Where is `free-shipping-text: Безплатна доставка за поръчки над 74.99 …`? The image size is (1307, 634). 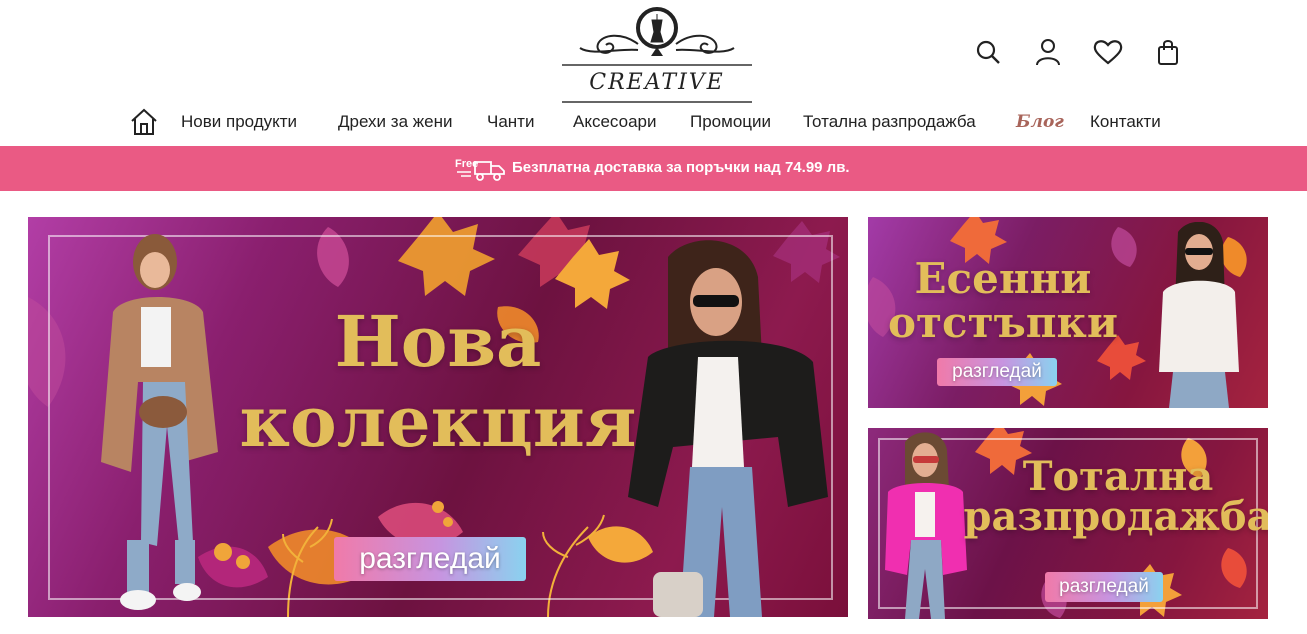
free-shipping-text: Безплатна доставка за поръчки над 74.99 … is located at coordinates (681, 167).